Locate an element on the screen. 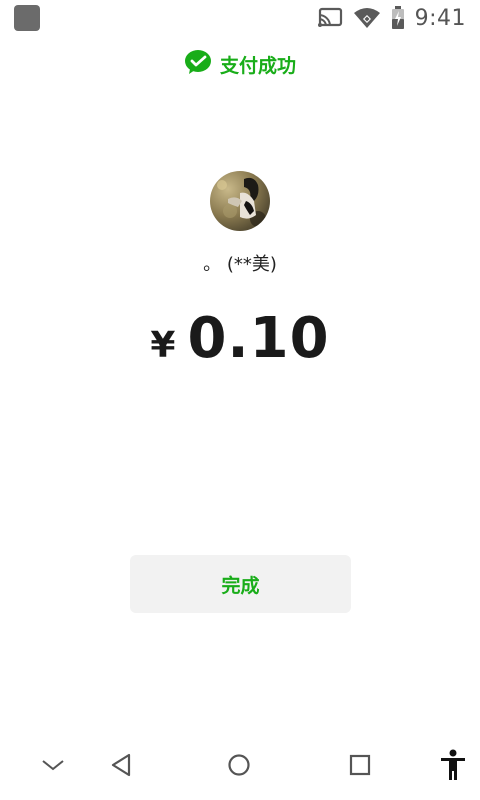 This screenshot has width=480, height=800. amount-row: ¥ 0.10 is located at coordinates (240, 341).